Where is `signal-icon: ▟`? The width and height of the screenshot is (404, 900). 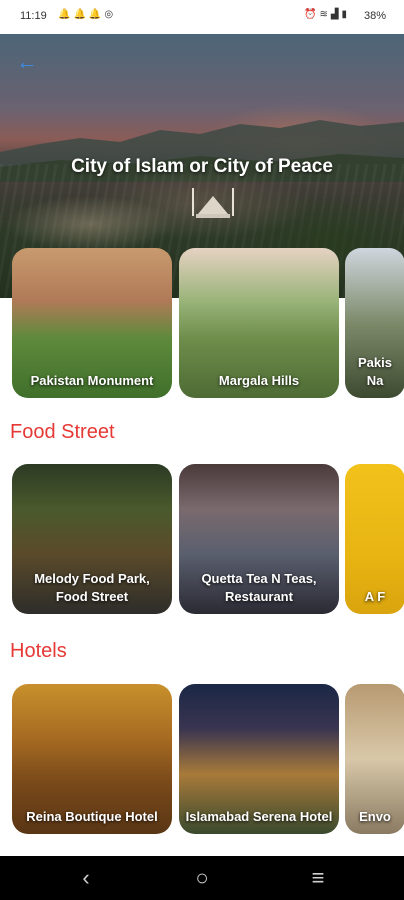 signal-icon: ▟ is located at coordinates (336, 14).